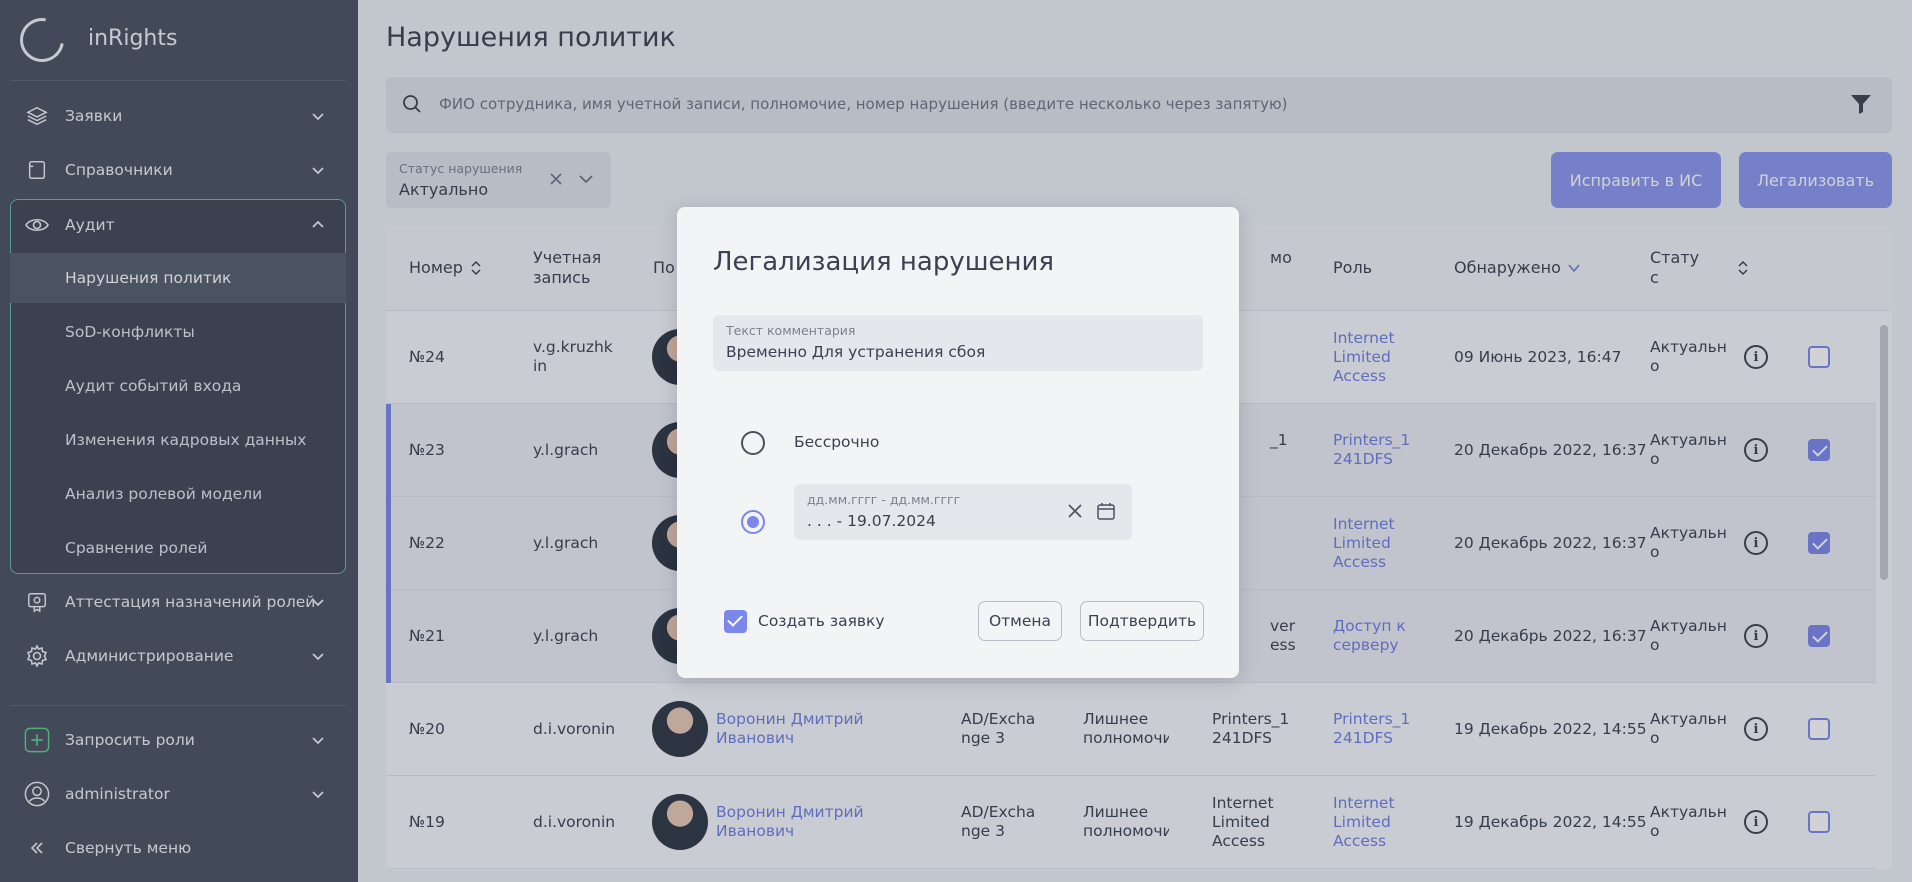 This screenshot has height=882, width=1912. I want to click on date-range-value: . . . - 19.07.2024, so click(871, 521).